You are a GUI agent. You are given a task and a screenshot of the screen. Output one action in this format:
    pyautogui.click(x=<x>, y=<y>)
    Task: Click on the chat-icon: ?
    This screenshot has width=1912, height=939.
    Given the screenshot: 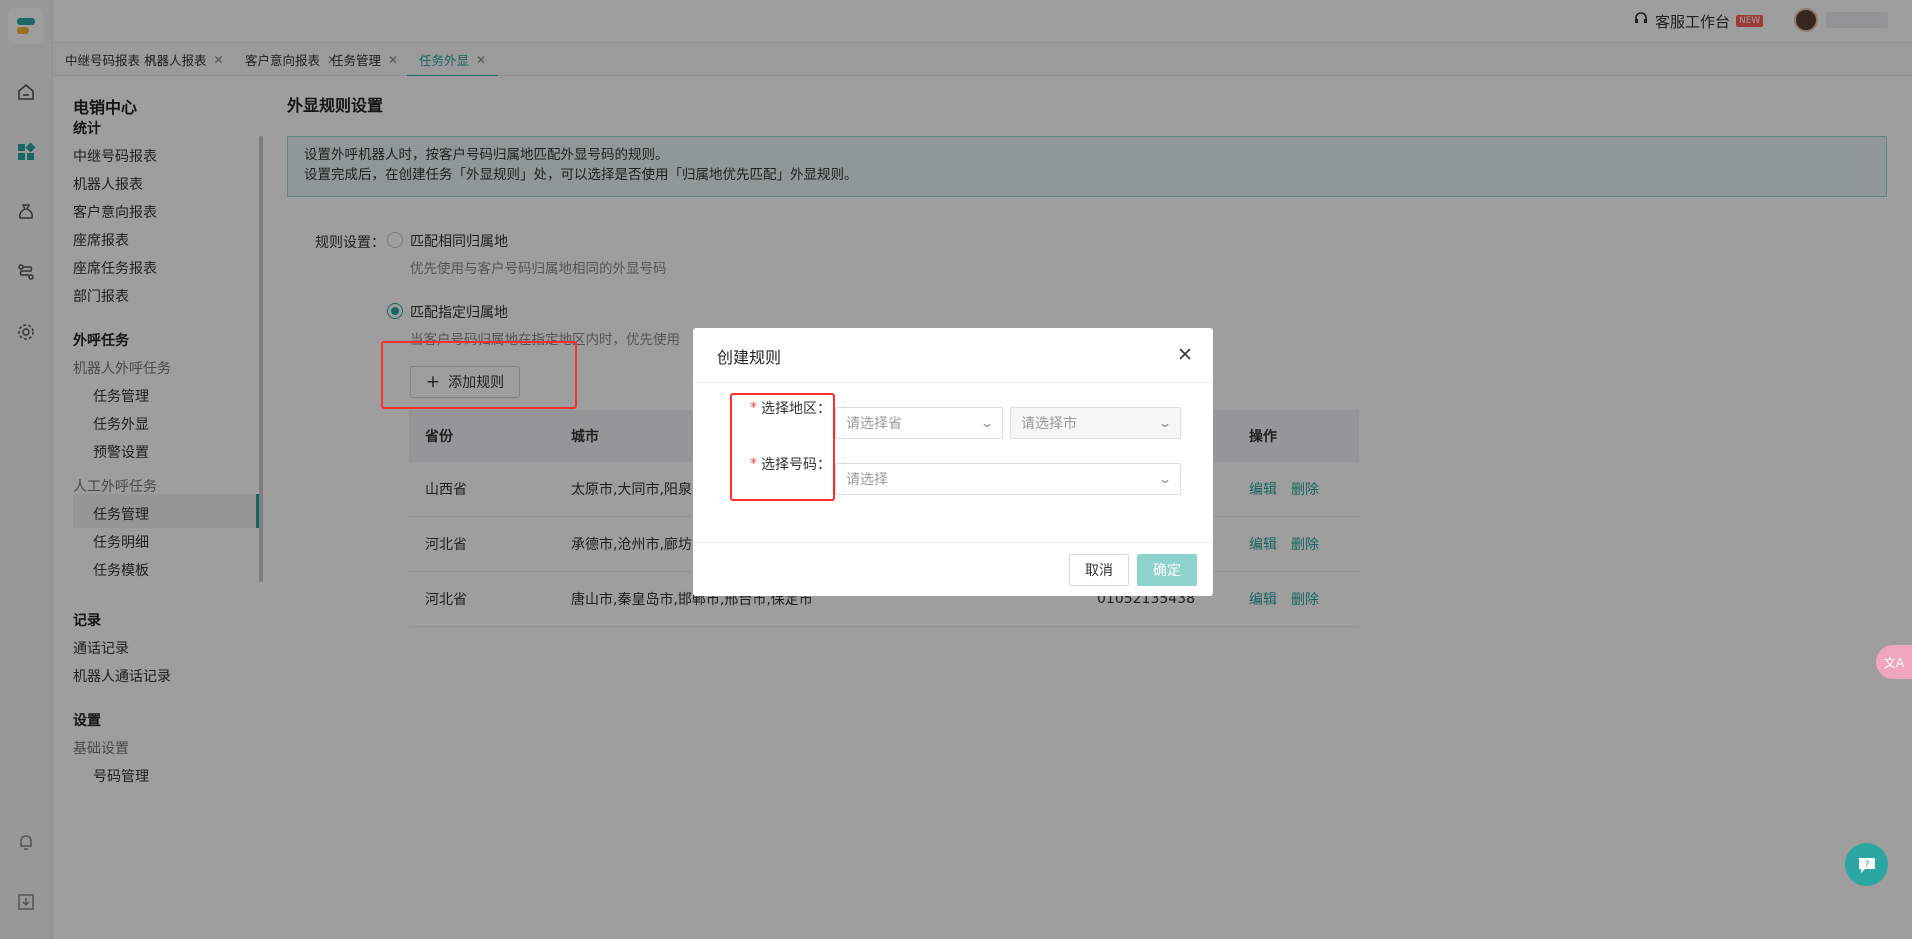 What is the action you would take?
    pyautogui.click(x=1866, y=865)
    